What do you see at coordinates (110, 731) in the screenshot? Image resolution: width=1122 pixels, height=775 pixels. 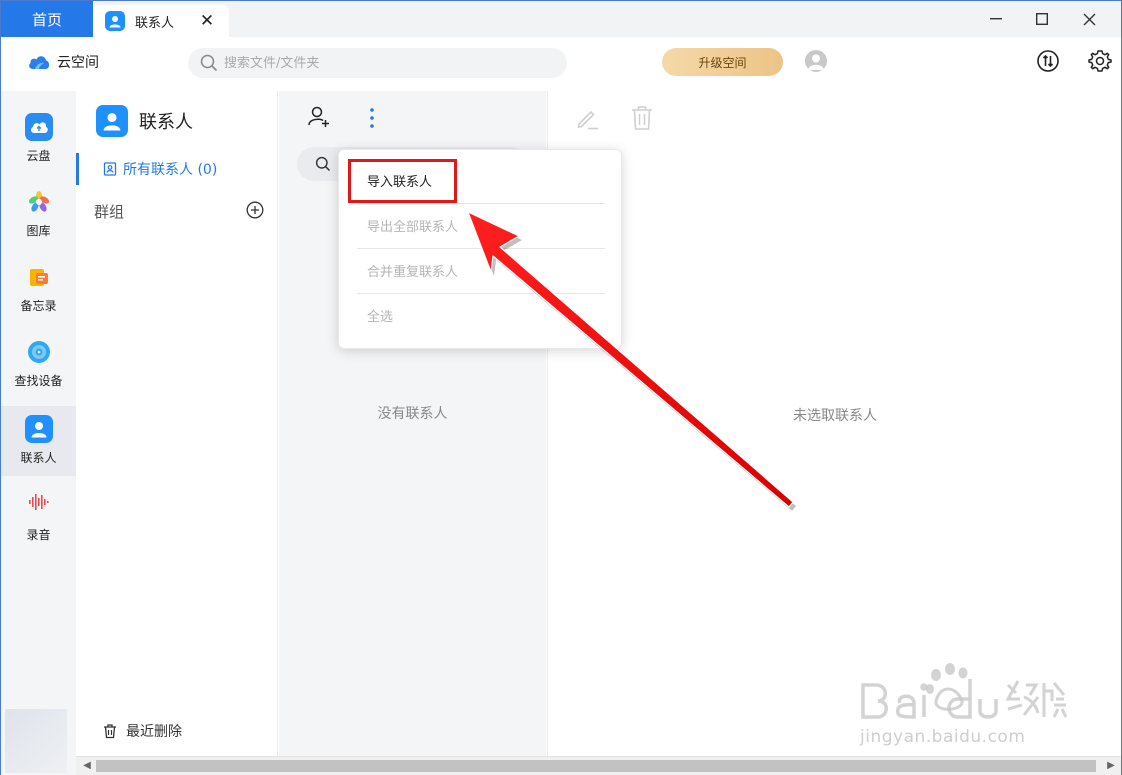 I see `trash-icon` at bounding box center [110, 731].